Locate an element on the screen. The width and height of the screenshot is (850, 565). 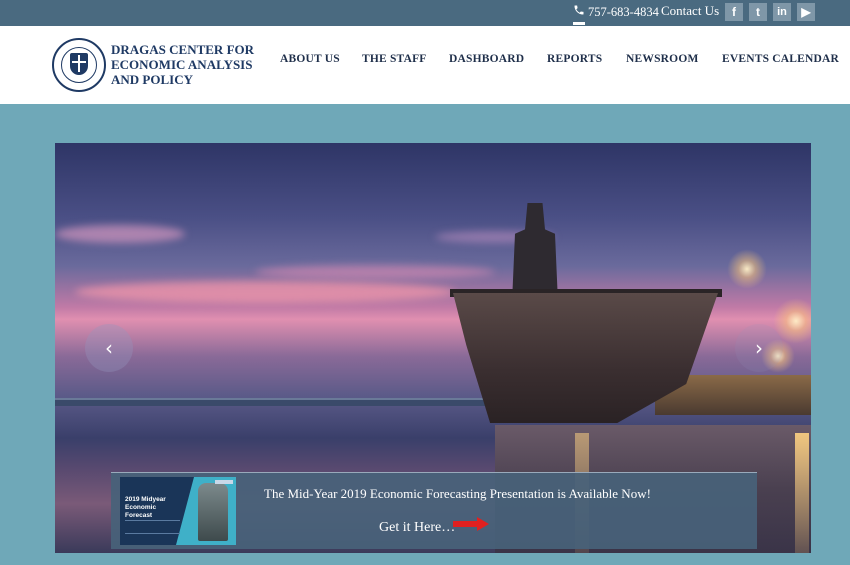
chevron-right-icon: › is located at coordinates (759, 348).